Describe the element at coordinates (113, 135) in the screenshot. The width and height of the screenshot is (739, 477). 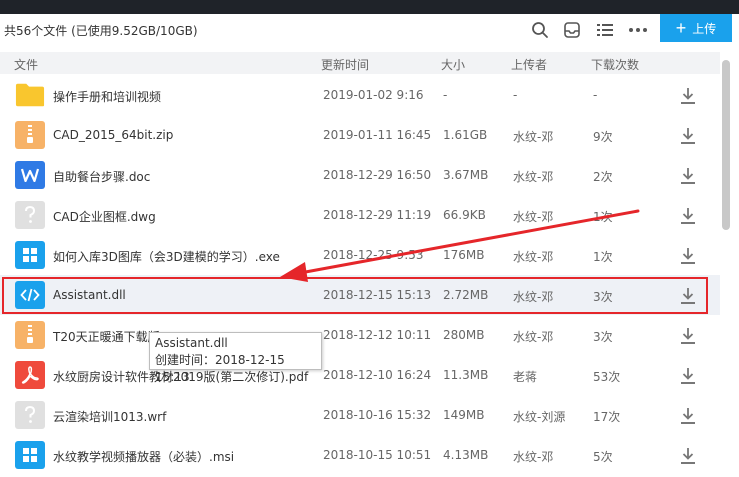
I see `file-name: CAD_2015_64bit.zip` at that location.